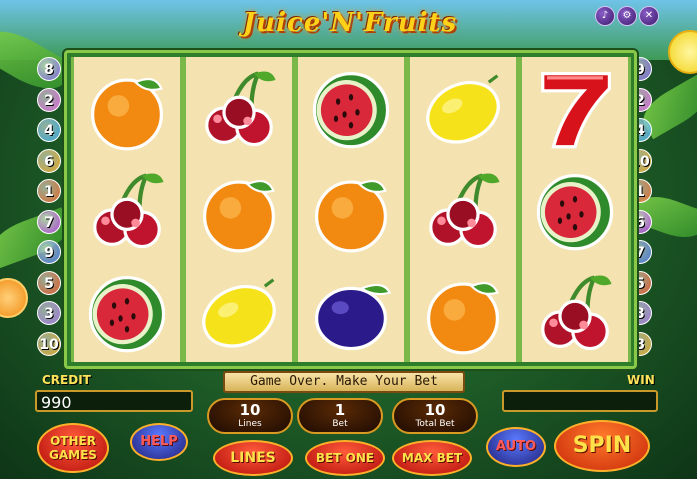 Image resolution: width=697 pixels, height=479 pixels. Describe the element at coordinates (641, 380) in the screenshot. I see `win-label: WIN` at that location.